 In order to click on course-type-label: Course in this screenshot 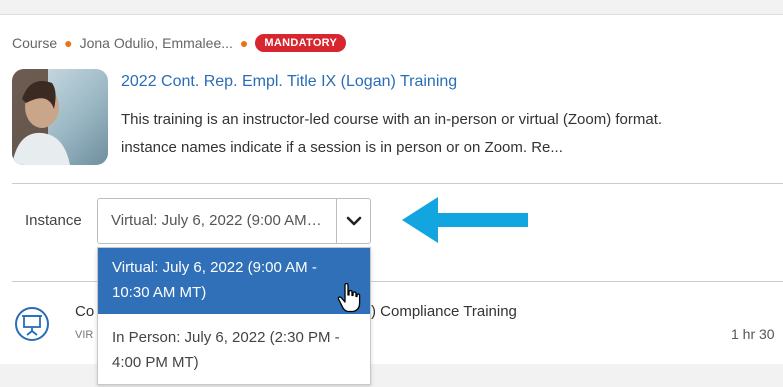, I will do `click(35, 43)`.